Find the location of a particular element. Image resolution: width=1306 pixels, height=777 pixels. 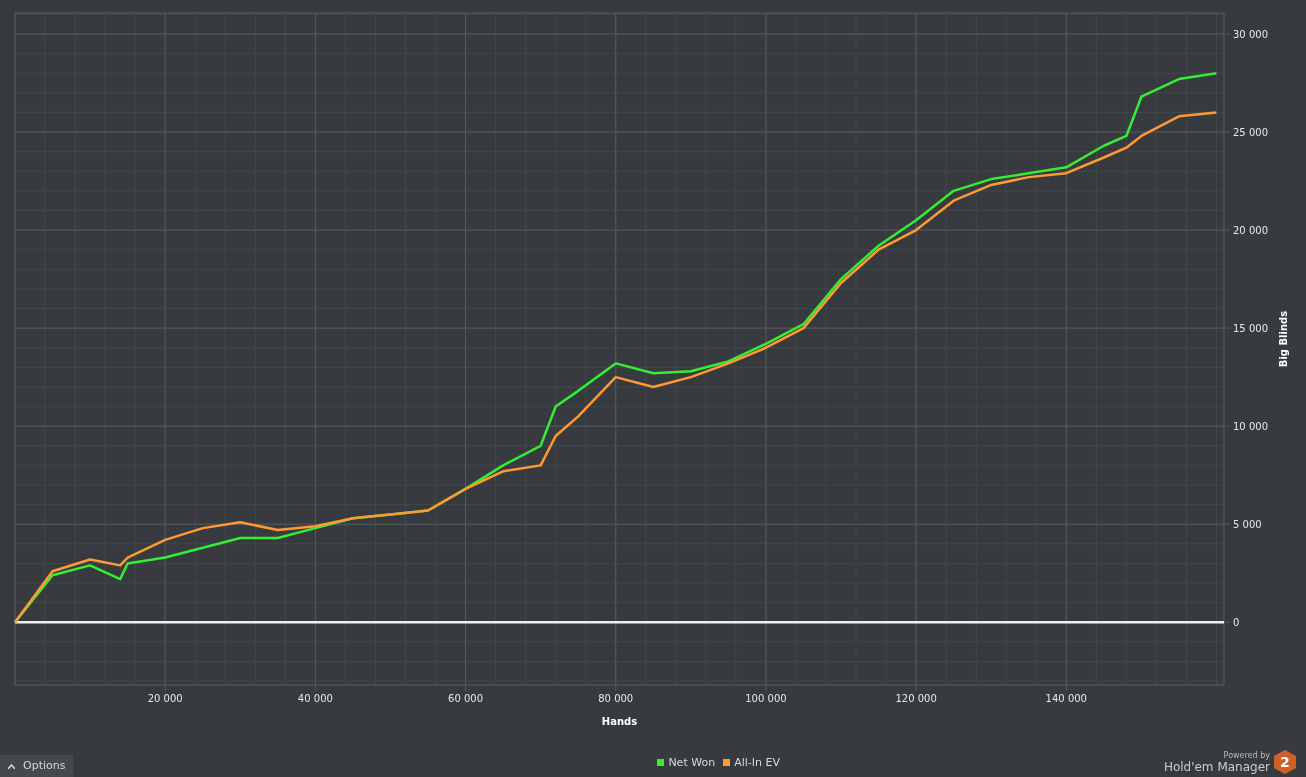

x-axis-title: Hands is located at coordinates (619, 721).